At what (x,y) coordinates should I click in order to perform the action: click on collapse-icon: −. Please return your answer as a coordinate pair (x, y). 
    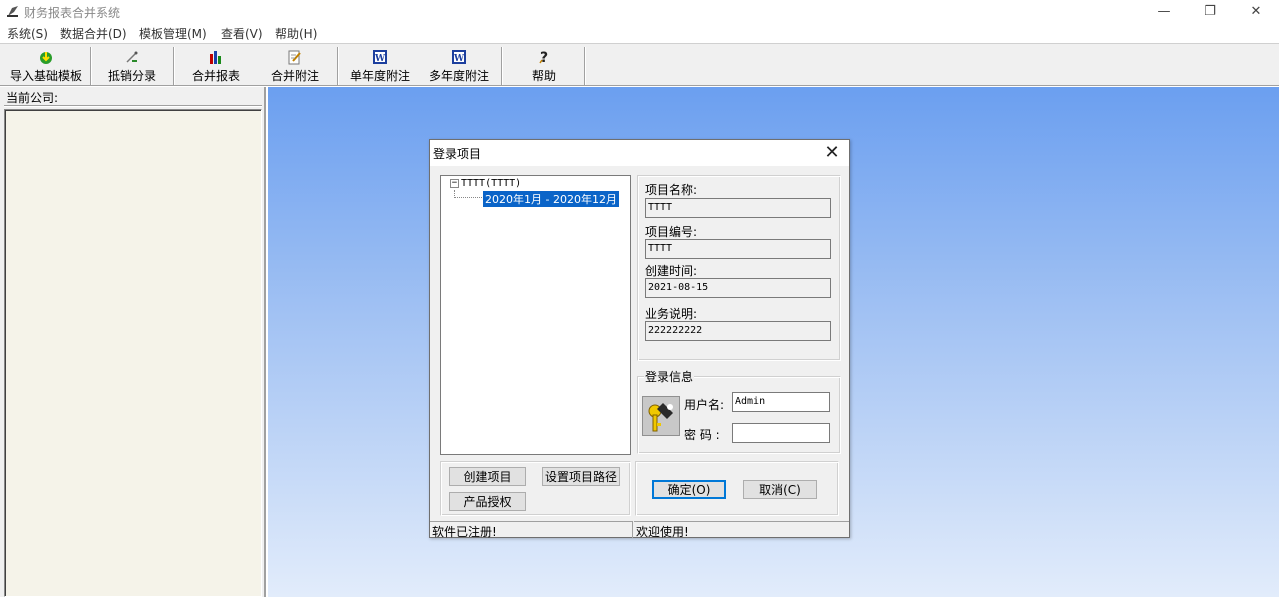
    Looking at the image, I should click on (454, 183).